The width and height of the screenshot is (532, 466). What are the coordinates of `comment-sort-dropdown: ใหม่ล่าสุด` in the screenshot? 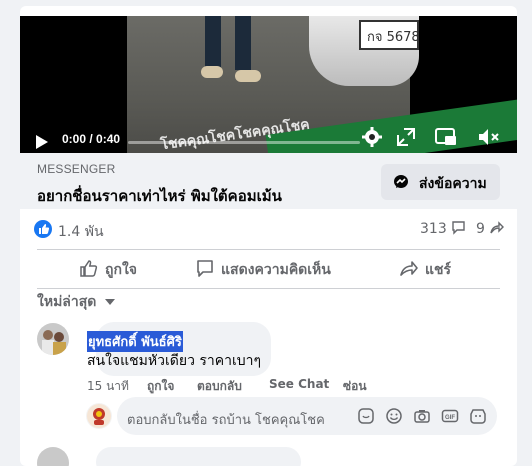 It's located at (76, 302).